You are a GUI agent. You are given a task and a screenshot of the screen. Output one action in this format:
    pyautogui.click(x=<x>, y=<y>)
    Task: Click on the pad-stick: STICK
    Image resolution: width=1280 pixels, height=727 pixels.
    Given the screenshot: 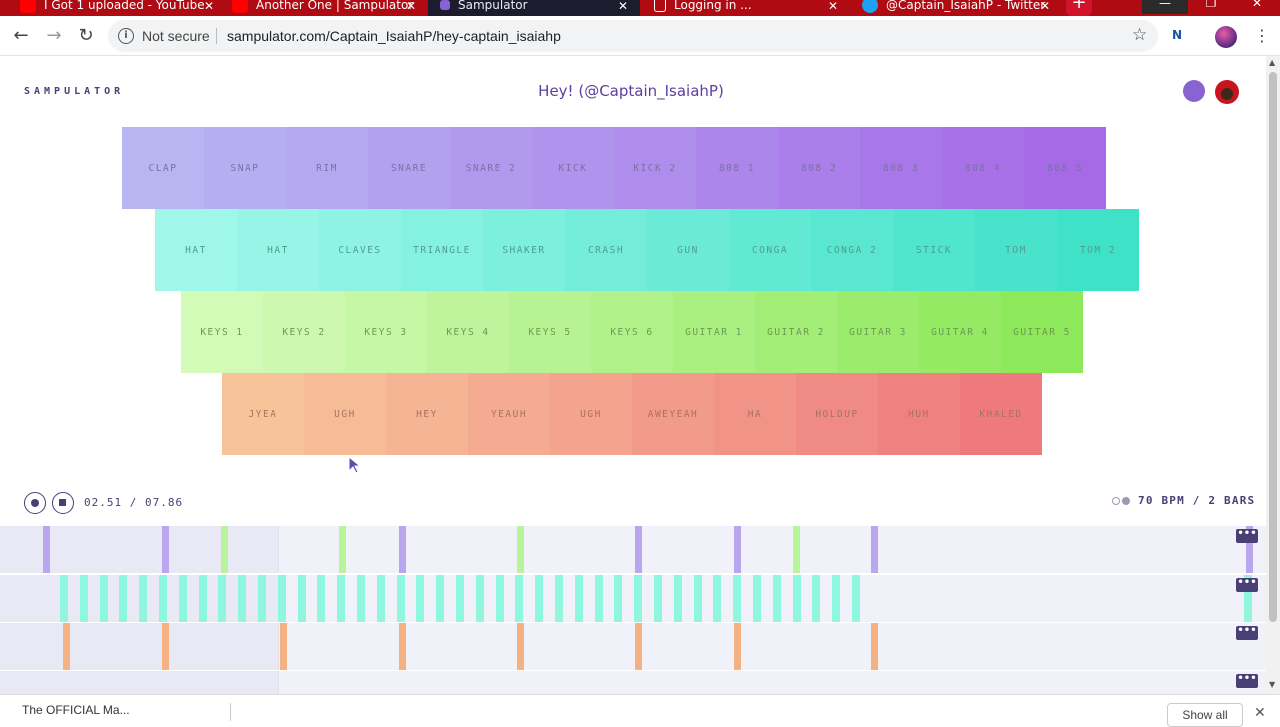 What is the action you would take?
    pyautogui.click(x=934, y=250)
    